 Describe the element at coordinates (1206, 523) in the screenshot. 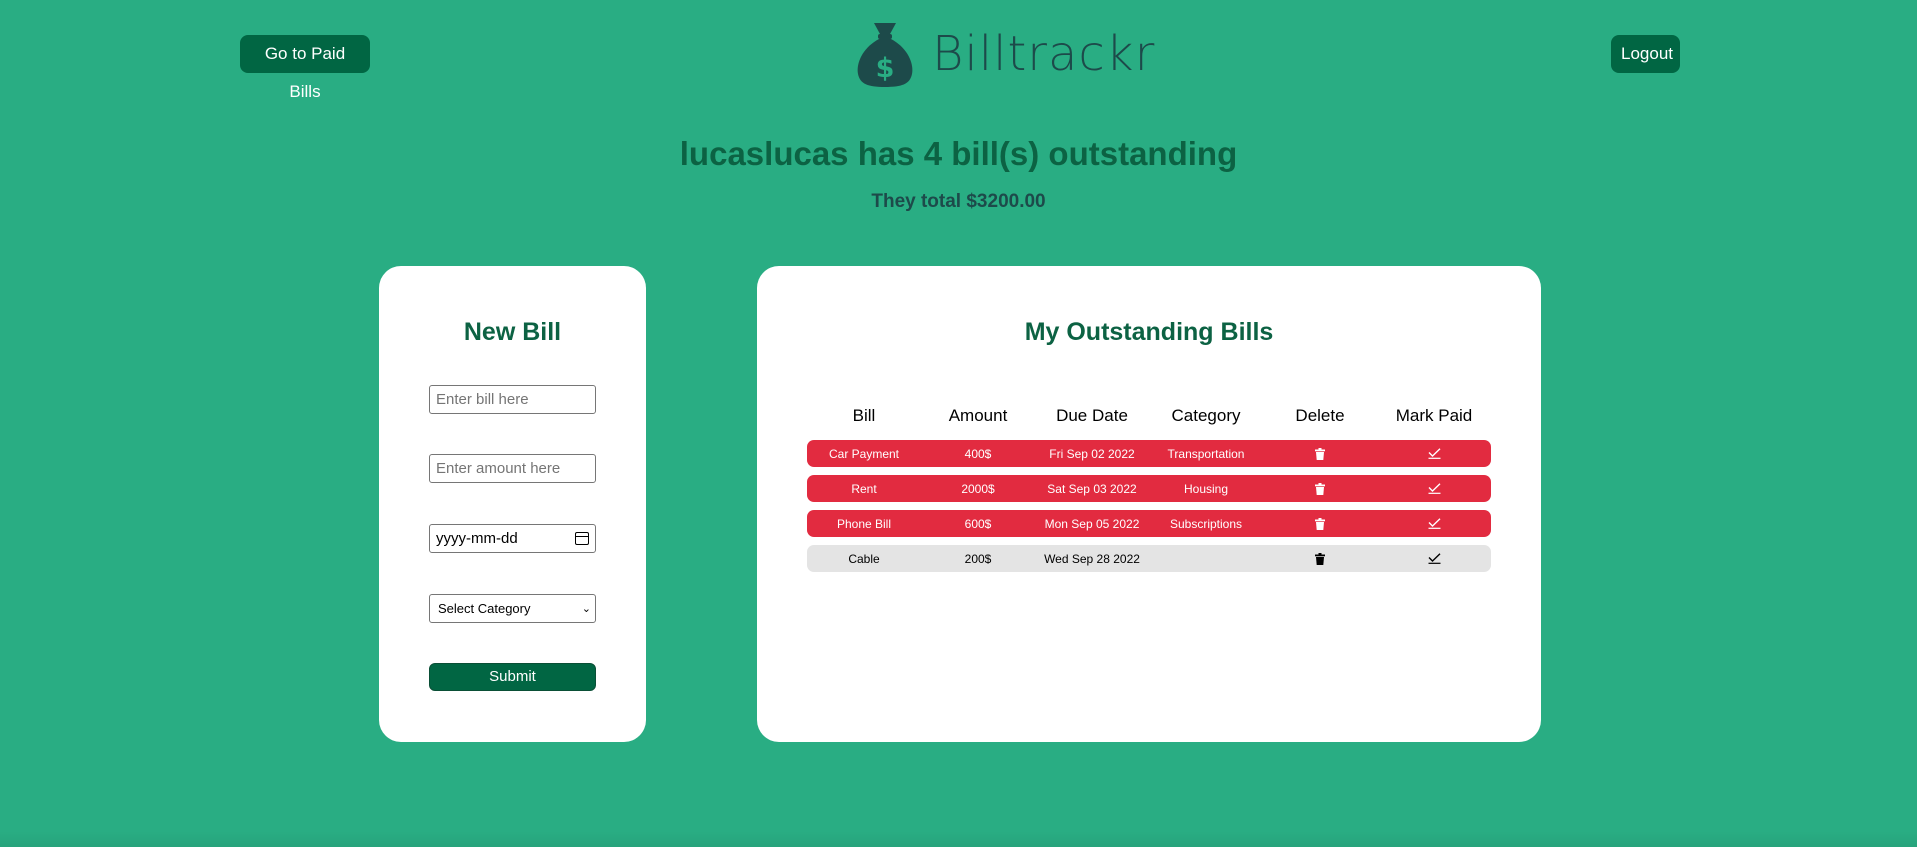

I see `bill-category-cell: Subscriptions` at that location.